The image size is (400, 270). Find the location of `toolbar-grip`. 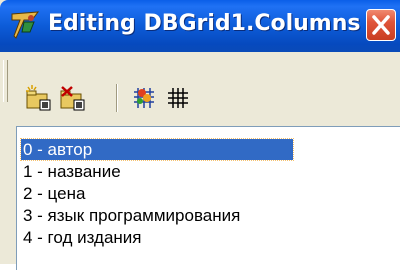

toolbar-grip is located at coordinates (5, 81).